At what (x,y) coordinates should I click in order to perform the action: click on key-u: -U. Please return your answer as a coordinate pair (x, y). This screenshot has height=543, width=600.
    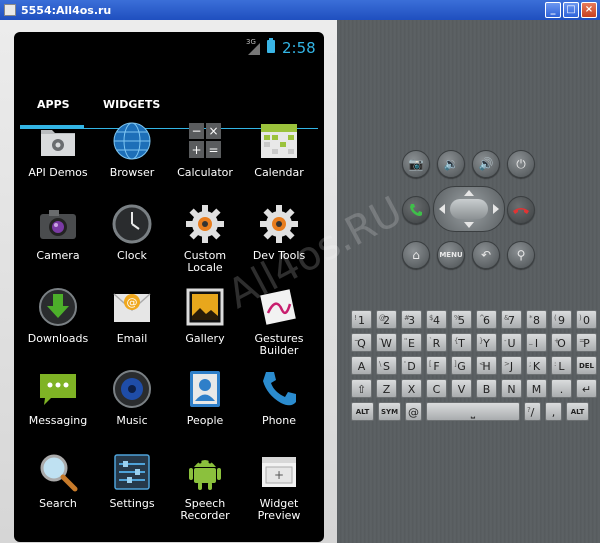
    Looking at the image, I should click on (511, 342).